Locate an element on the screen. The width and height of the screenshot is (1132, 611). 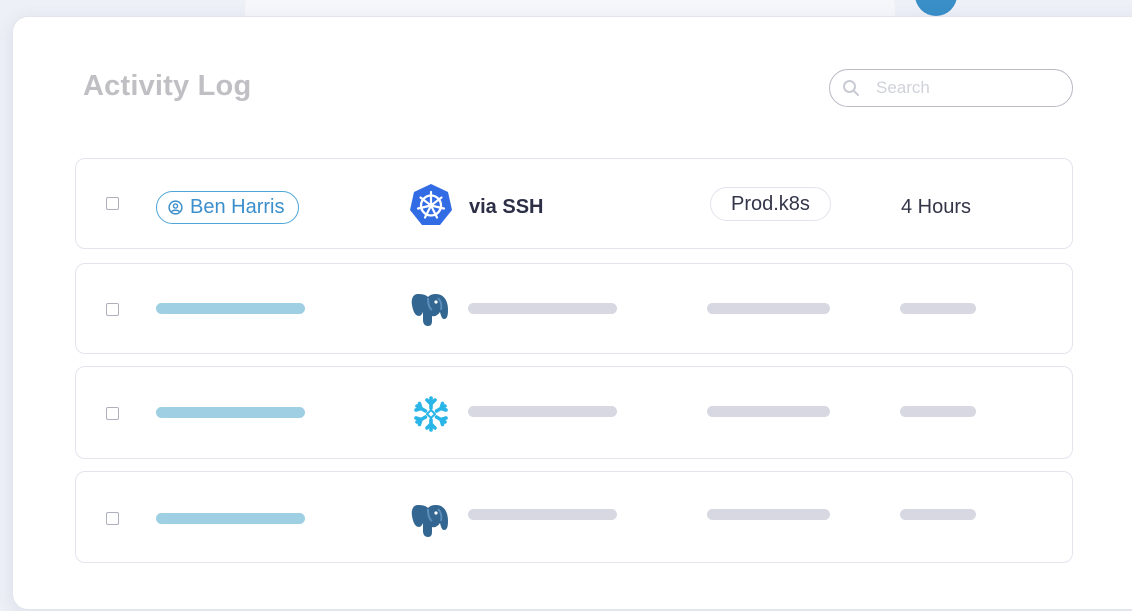
user-icon is located at coordinates (175, 207).